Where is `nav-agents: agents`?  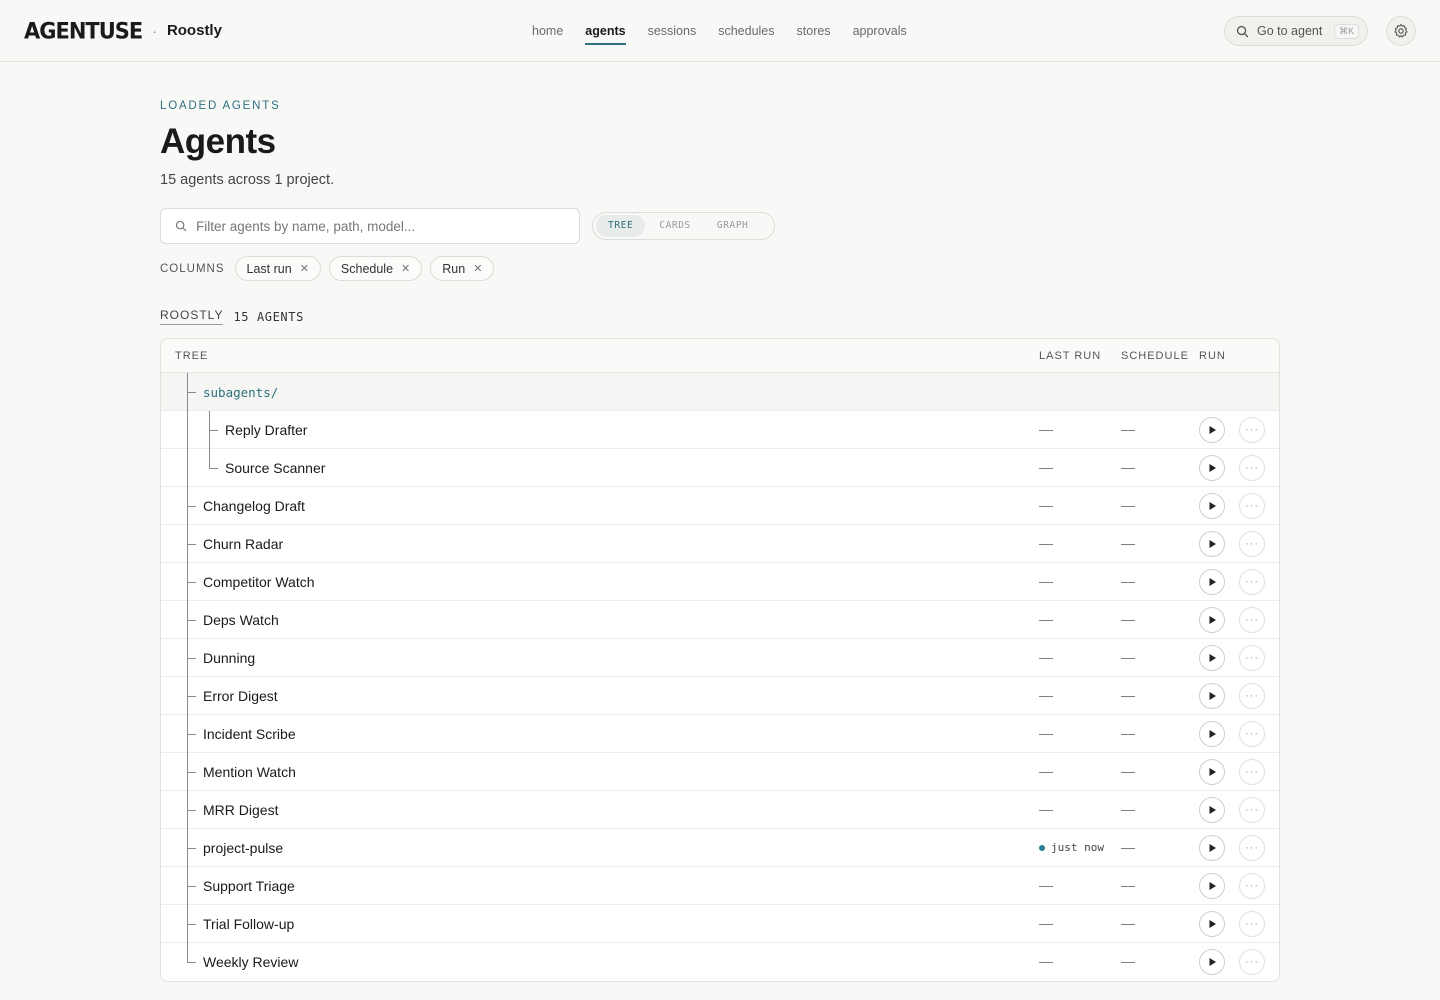
nav-agents: agents is located at coordinates (605, 31).